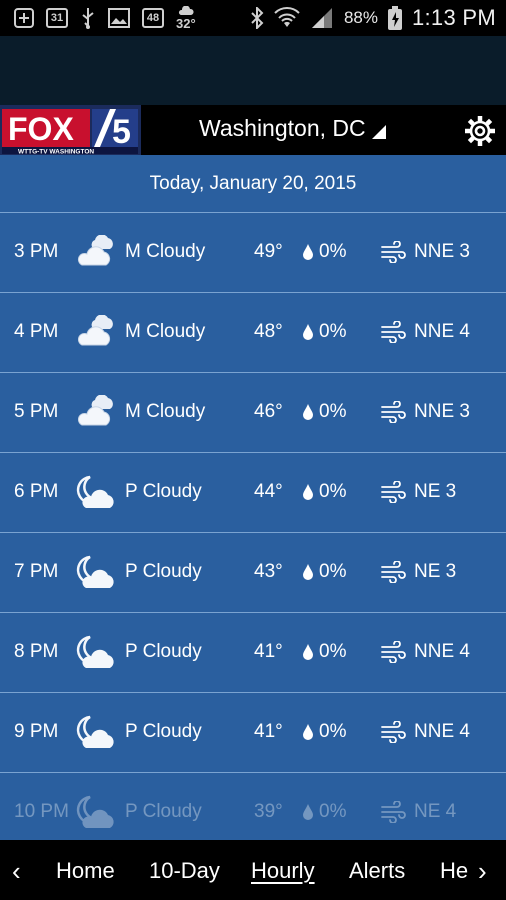  I want to click on add-notification-icon, so click(24, 18).